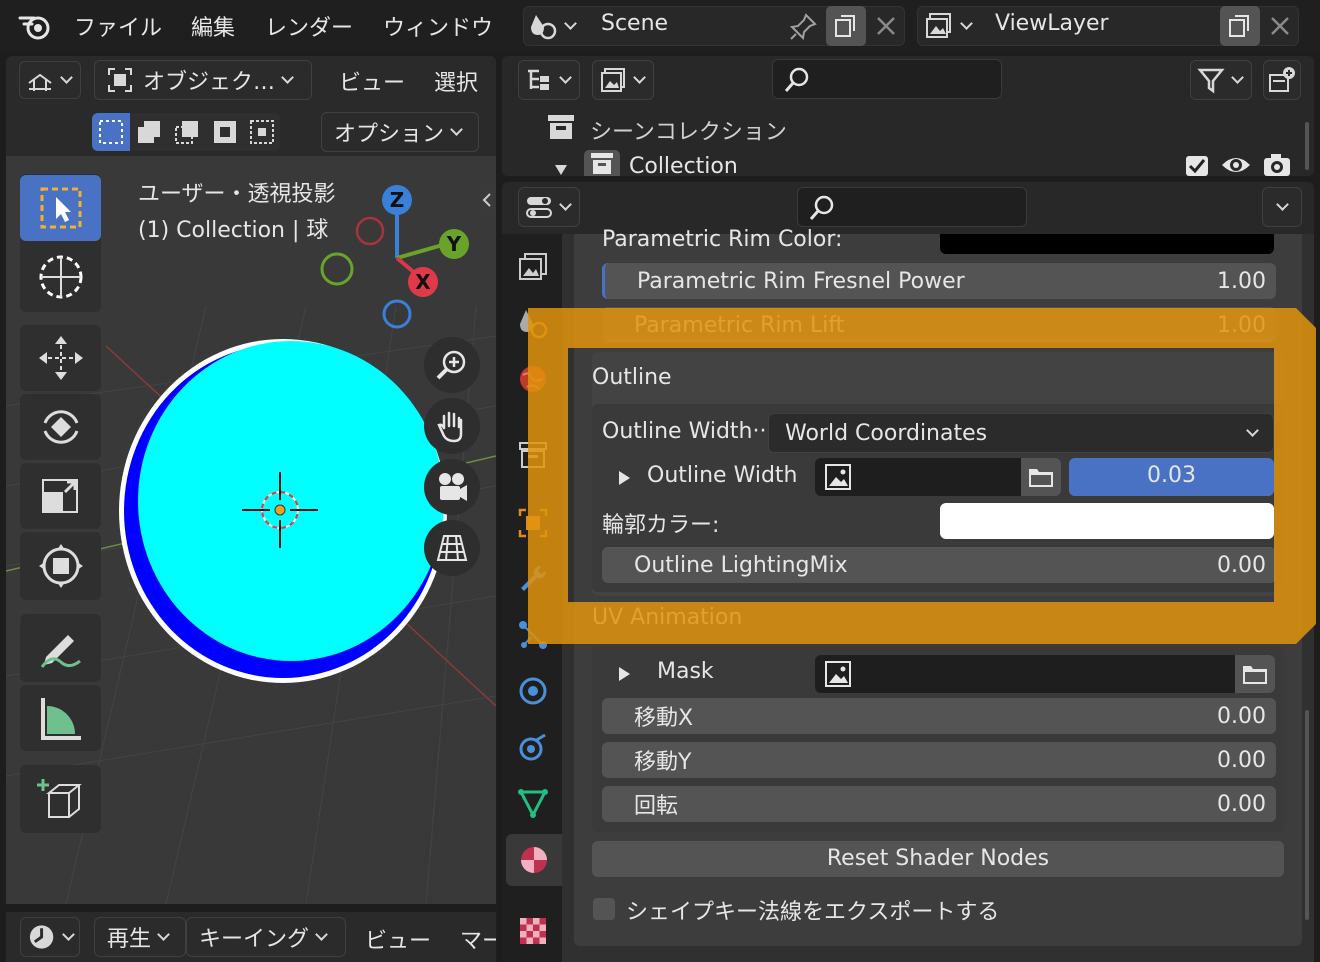  I want to click on tab-texture-icon, so click(533, 931).